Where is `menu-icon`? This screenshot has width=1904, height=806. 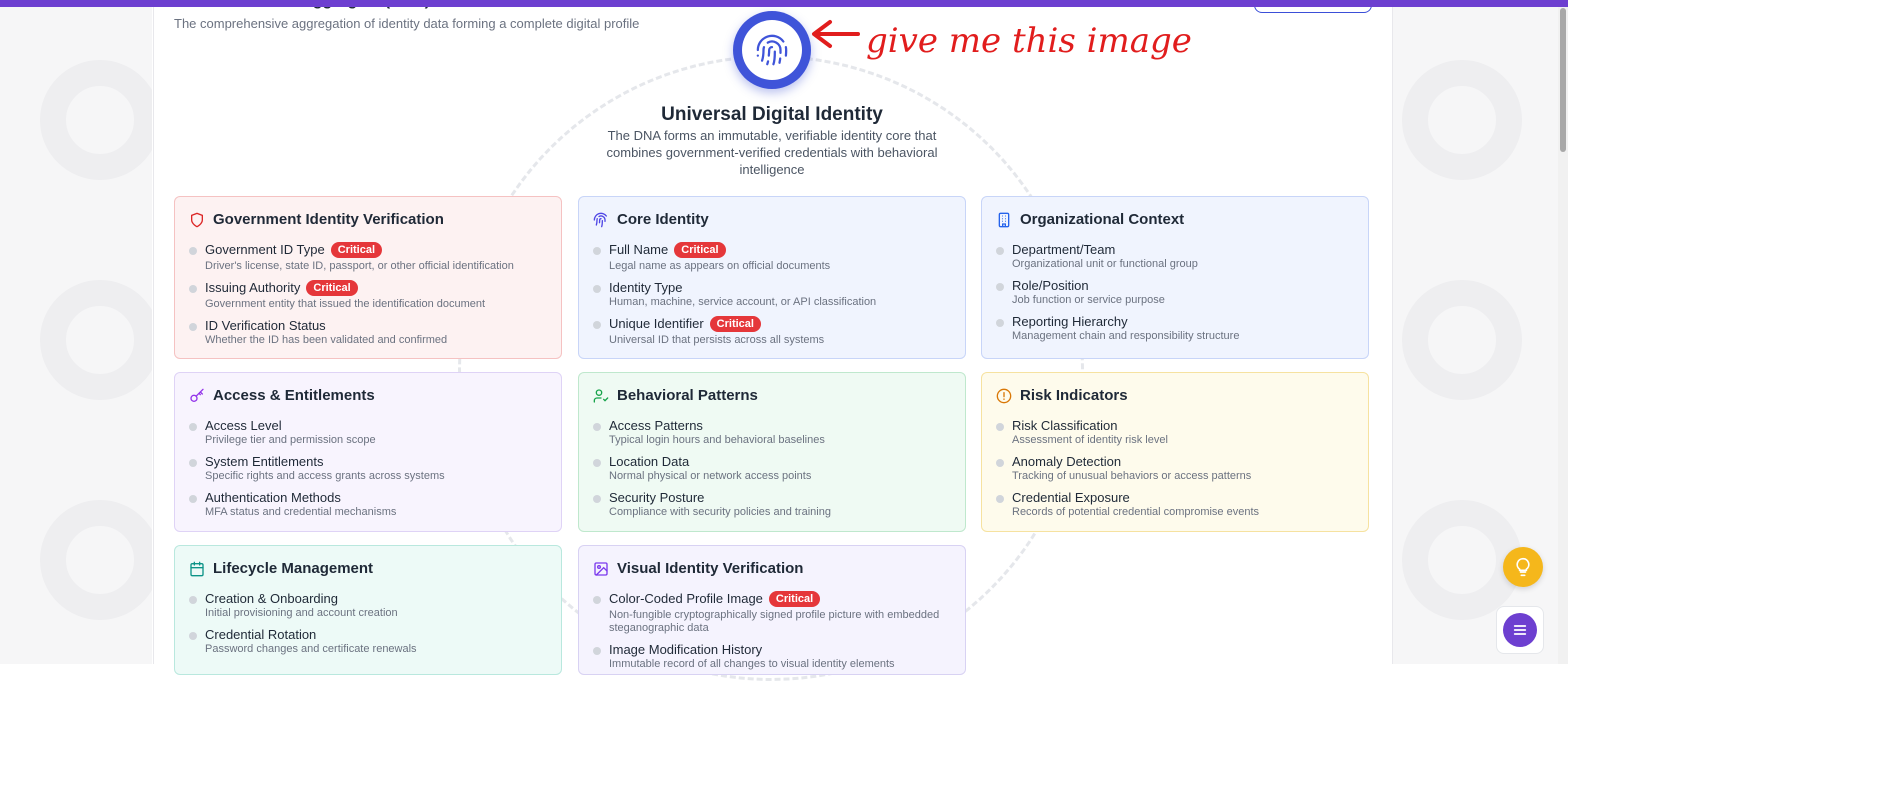
menu-icon is located at coordinates (1520, 630).